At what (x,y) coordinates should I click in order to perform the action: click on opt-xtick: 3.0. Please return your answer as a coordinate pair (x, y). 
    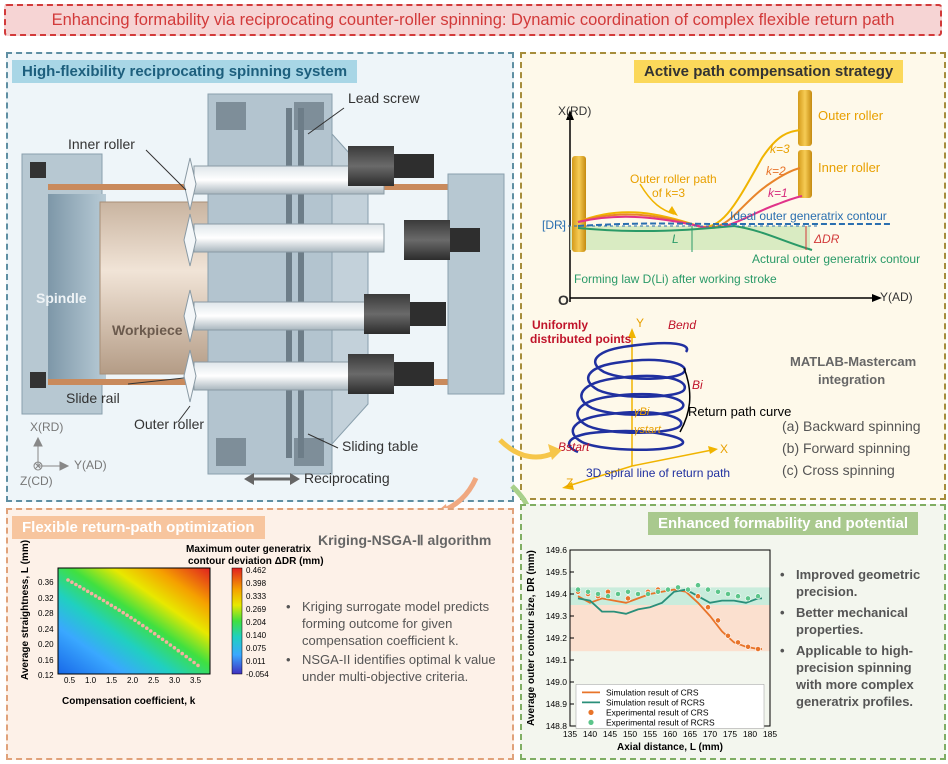
    Looking at the image, I should click on (175, 680).